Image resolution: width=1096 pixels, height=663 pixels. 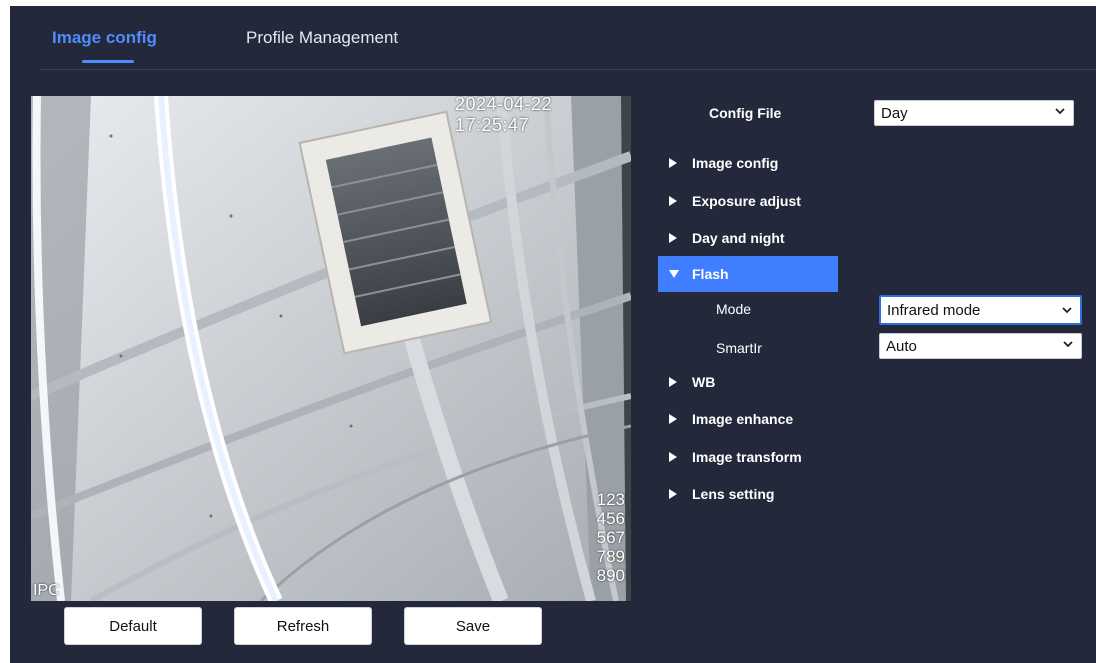 What do you see at coordinates (735, 163) in the screenshot?
I see `section-label: Image config` at bounding box center [735, 163].